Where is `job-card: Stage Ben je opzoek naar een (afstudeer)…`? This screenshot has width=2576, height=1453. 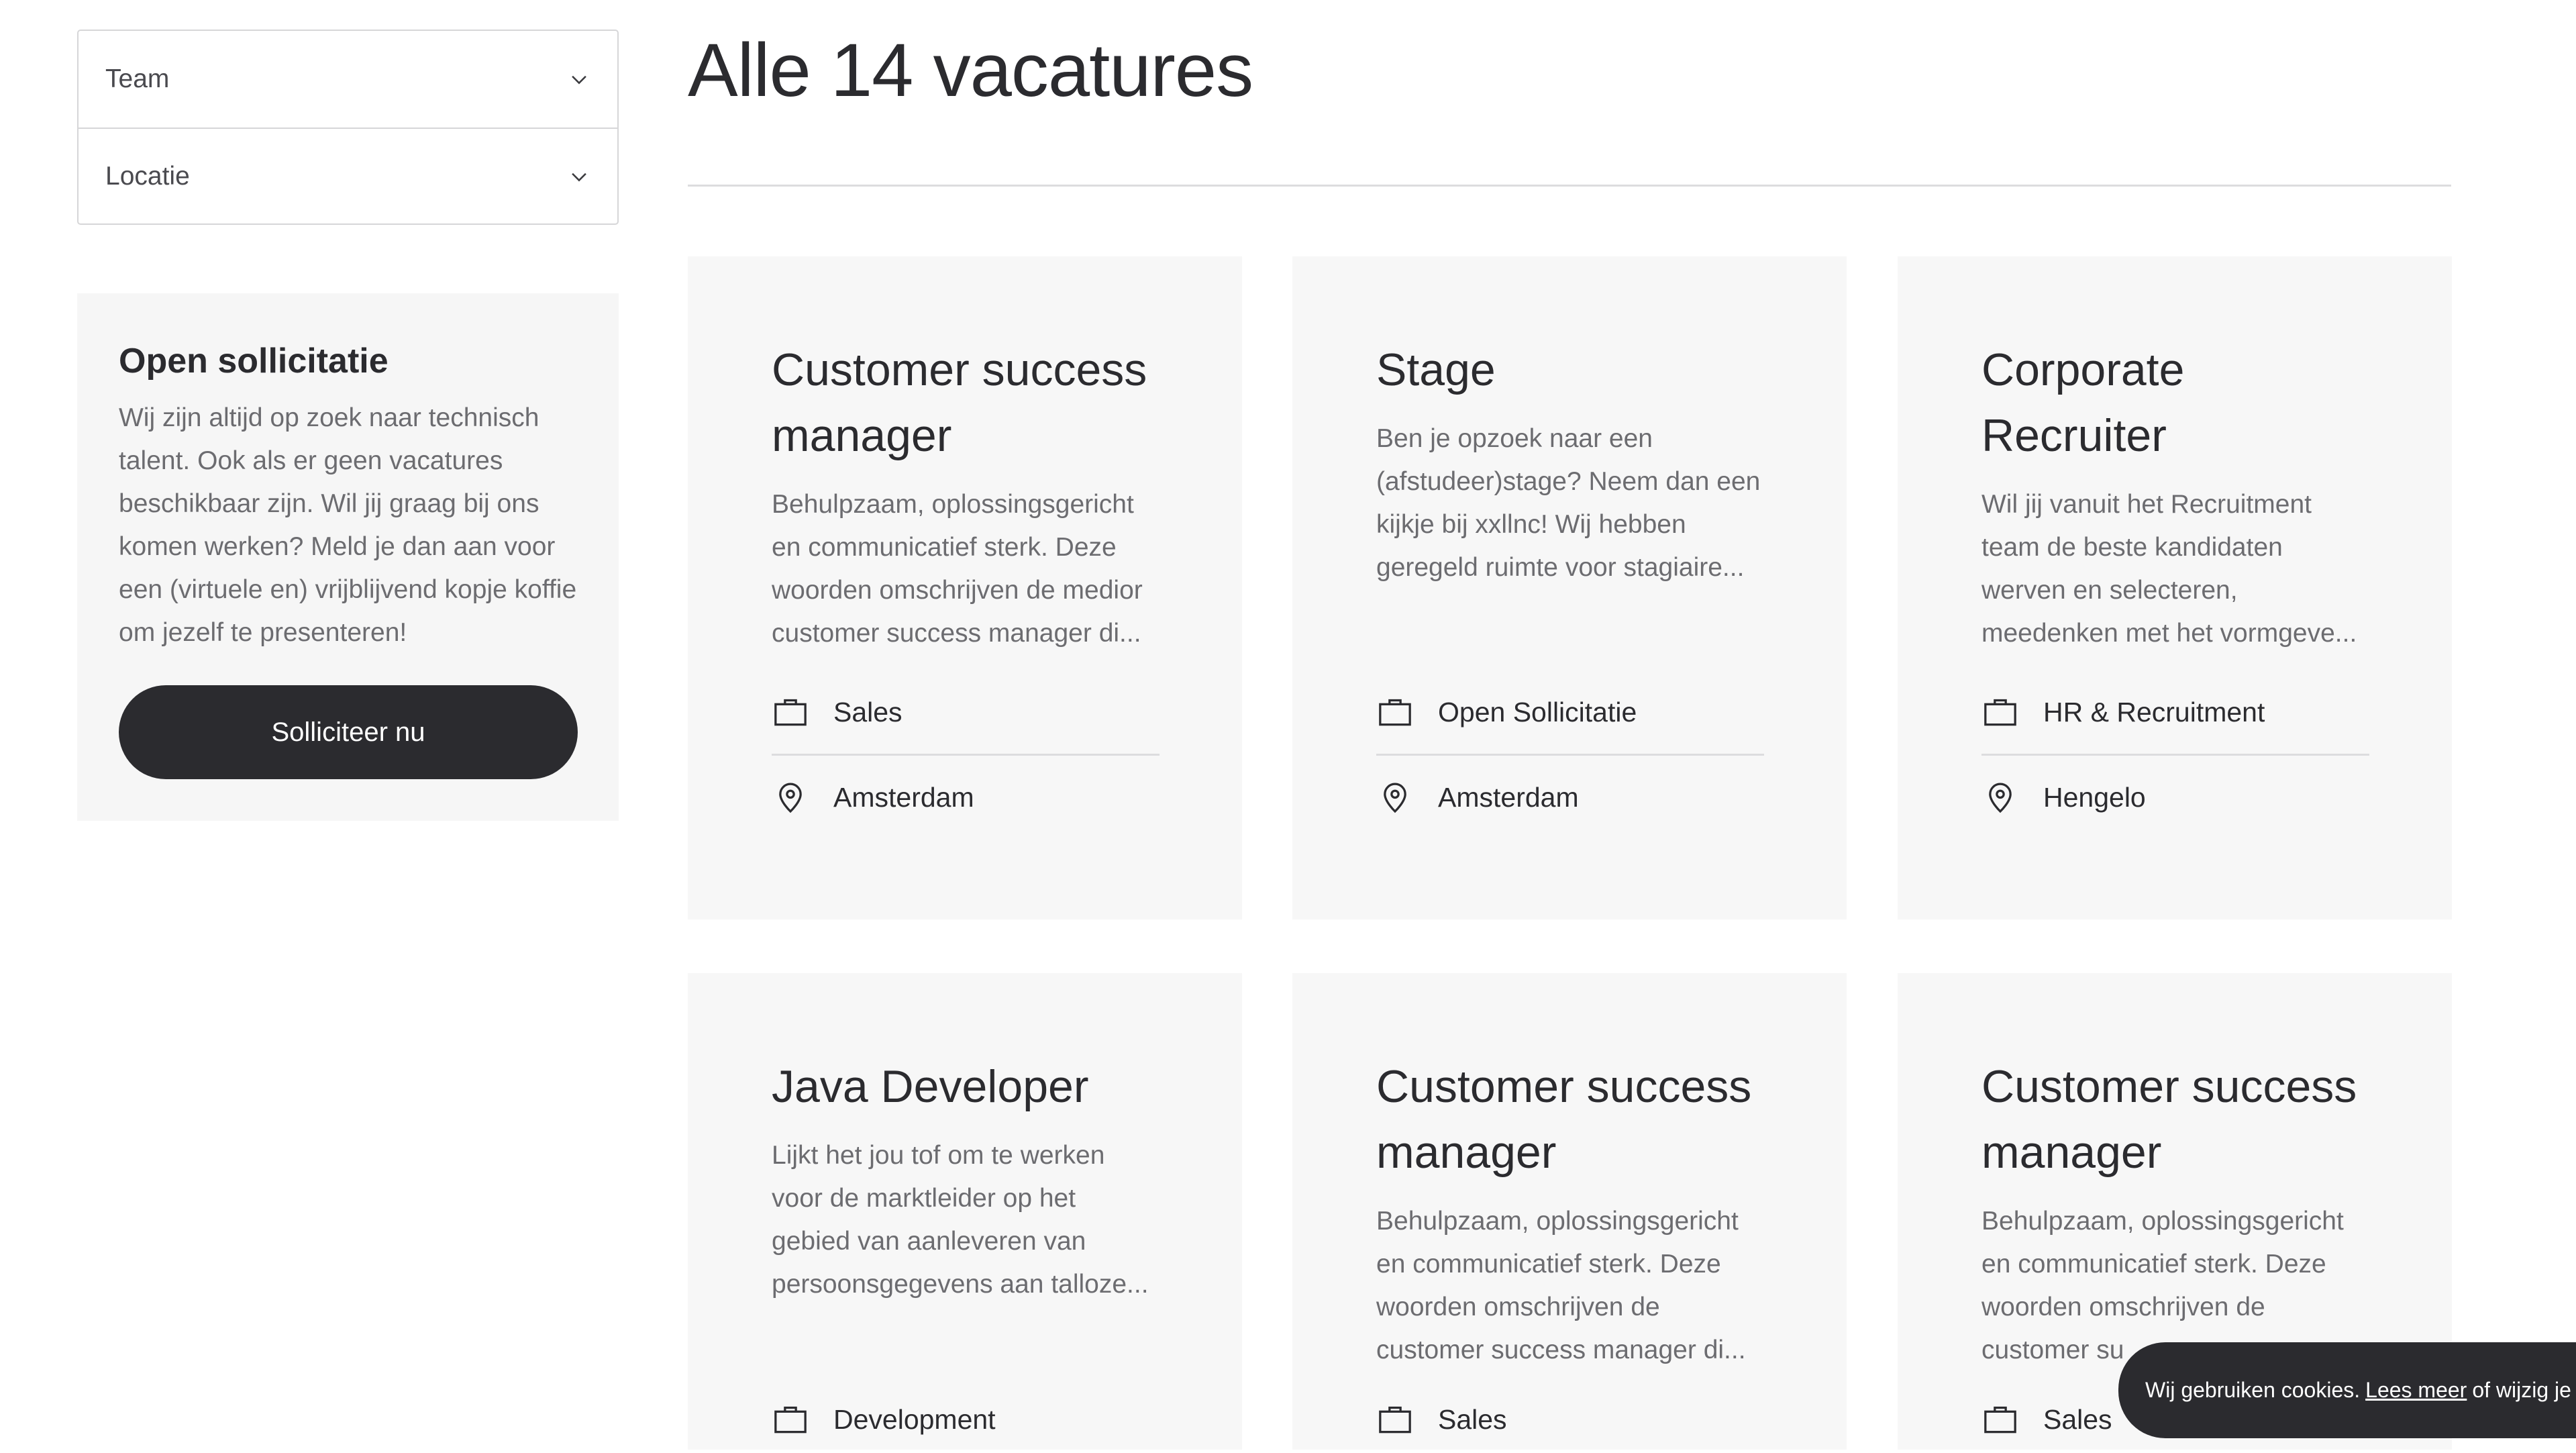 job-card: Stage Ben je opzoek naar een (afstudeer)… is located at coordinates (1569, 587).